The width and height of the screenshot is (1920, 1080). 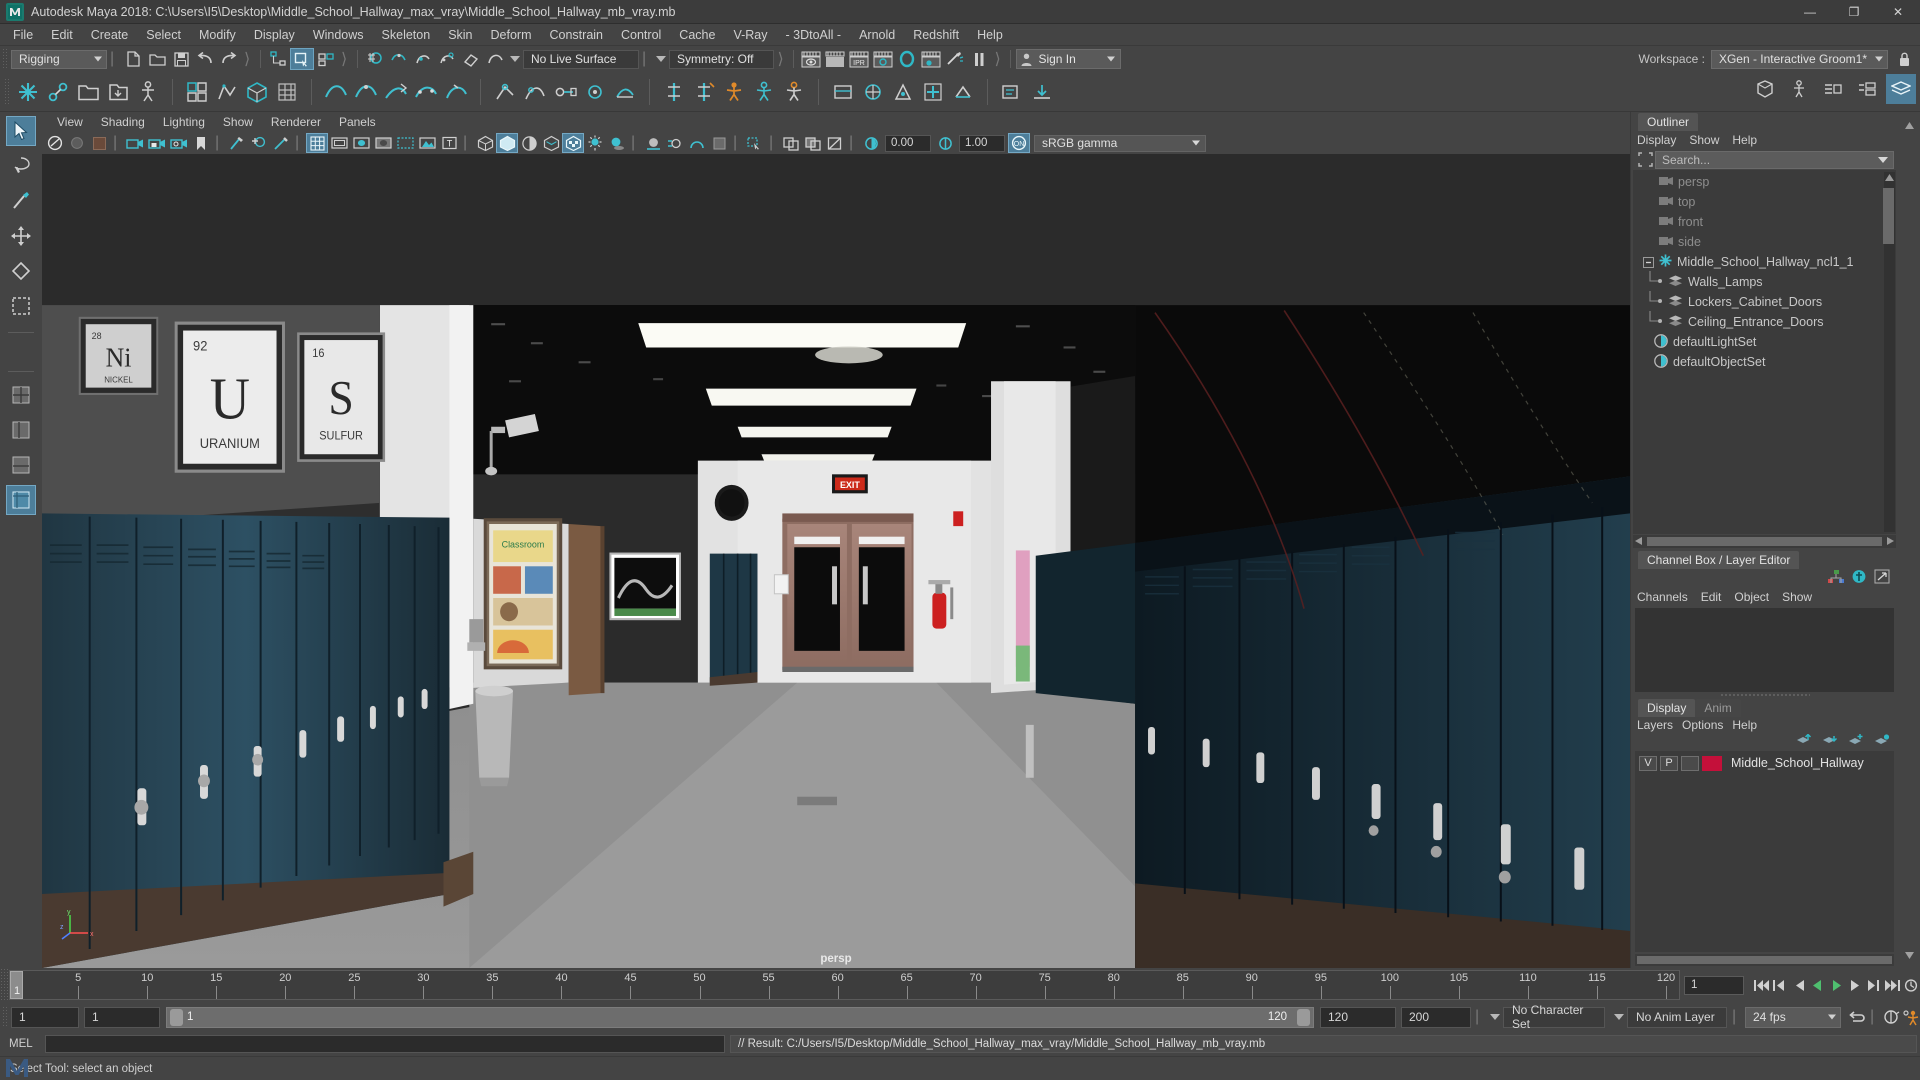 What do you see at coordinates (1764, 182) in the screenshot?
I see `outliner-item-persp: persp` at bounding box center [1764, 182].